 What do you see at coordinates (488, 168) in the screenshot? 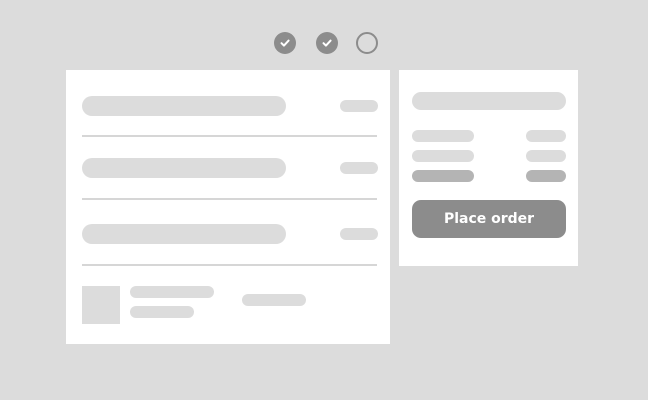
I see `order-summary-card: Place order` at bounding box center [488, 168].